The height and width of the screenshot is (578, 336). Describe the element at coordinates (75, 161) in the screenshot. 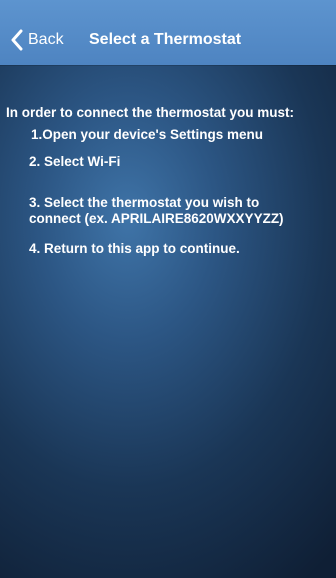

I see `step-2: 2. Select Wi-Fi` at that location.